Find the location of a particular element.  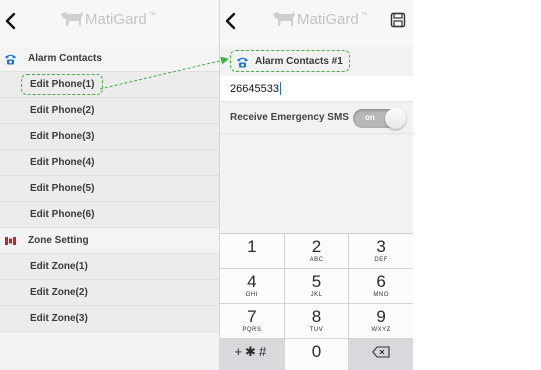

key-digit: 8 is located at coordinates (316, 316).